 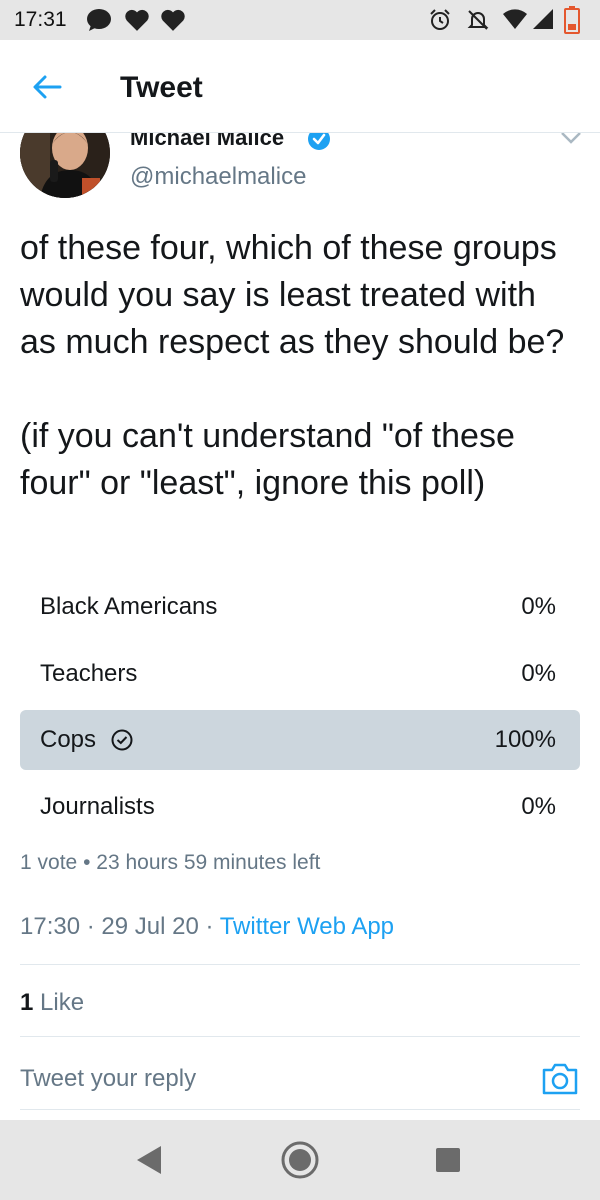 What do you see at coordinates (300, 674) in the screenshot?
I see `poll-option: Teachers 0%` at bounding box center [300, 674].